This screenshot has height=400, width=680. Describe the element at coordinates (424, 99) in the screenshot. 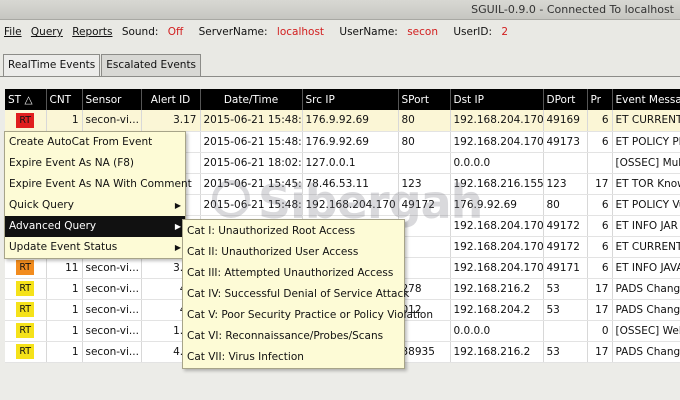

I see `column-header-sport: SPort` at that location.